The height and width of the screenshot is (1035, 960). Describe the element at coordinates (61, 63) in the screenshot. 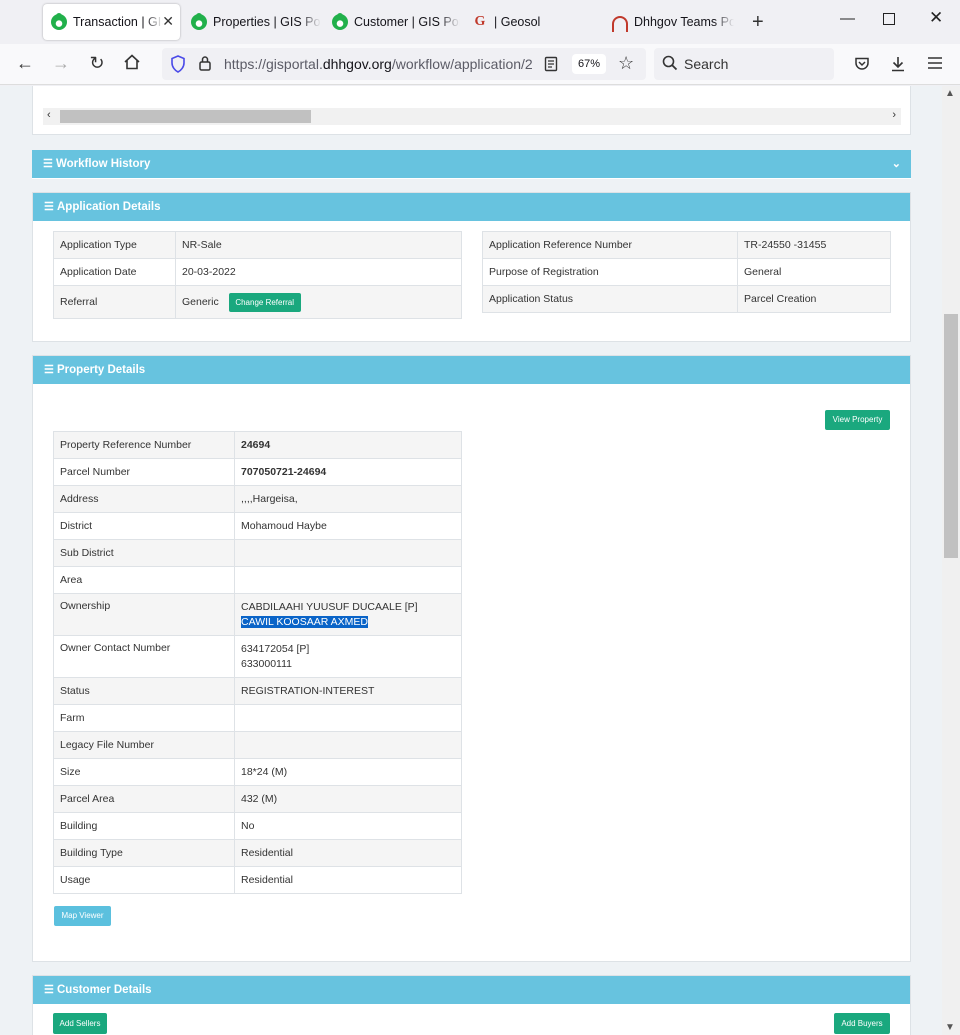

I see `forward-arrow-icon: →` at that location.